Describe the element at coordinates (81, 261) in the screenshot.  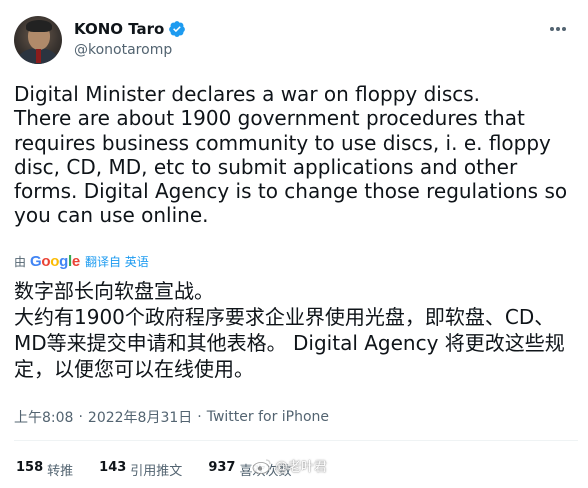
I see `translation-attribution: 由 Google 翻译自 英语` at that location.